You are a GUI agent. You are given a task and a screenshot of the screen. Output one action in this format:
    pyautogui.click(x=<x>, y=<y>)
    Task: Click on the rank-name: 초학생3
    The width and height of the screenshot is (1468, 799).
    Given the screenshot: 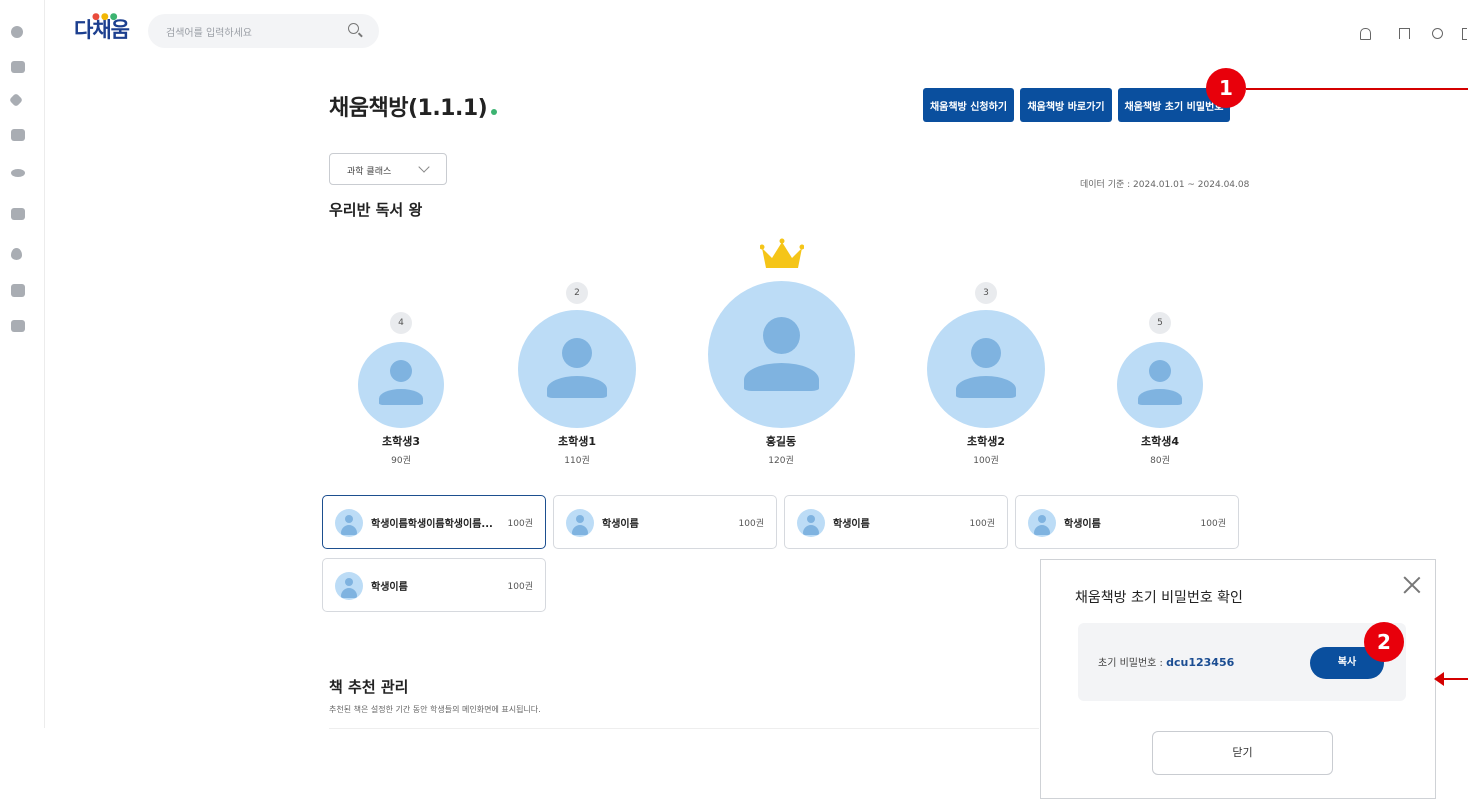 What is the action you would take?
    pyautogui.click(x=400, y=441)
    